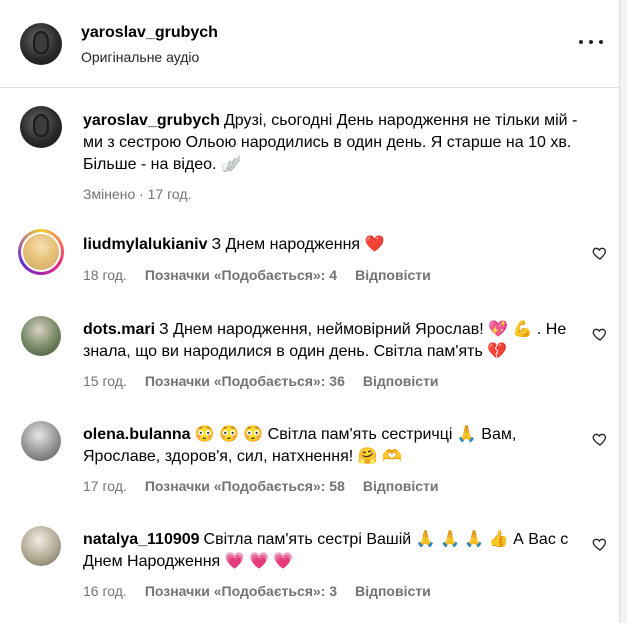  What do you see at coordinates (41, 44) in the screenshot?
I see `author-avatar` at bounding box center [41, 44].